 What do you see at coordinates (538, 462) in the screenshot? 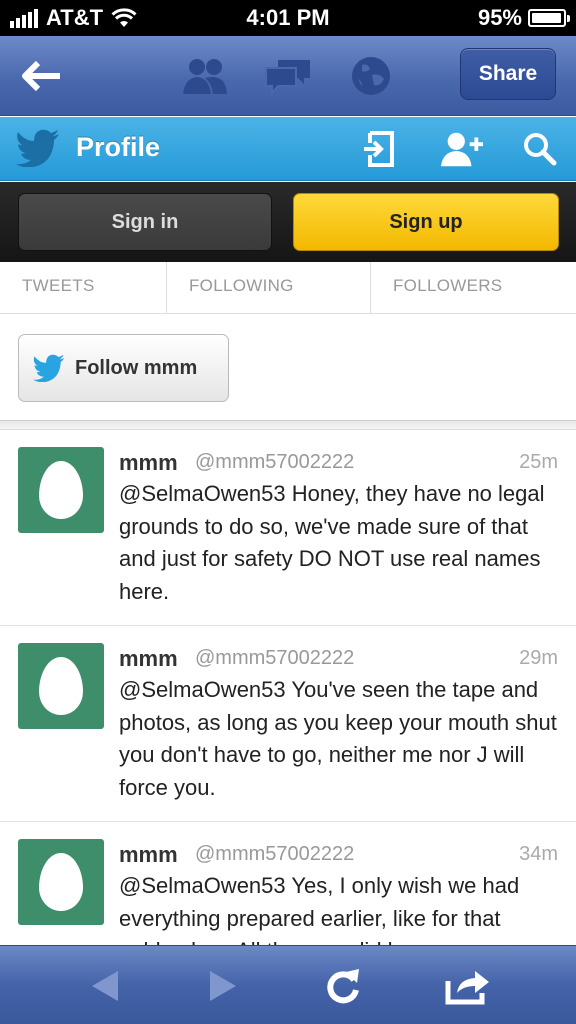
I see `tweet-timestamp: 25m` at bounding box center [538, 462].